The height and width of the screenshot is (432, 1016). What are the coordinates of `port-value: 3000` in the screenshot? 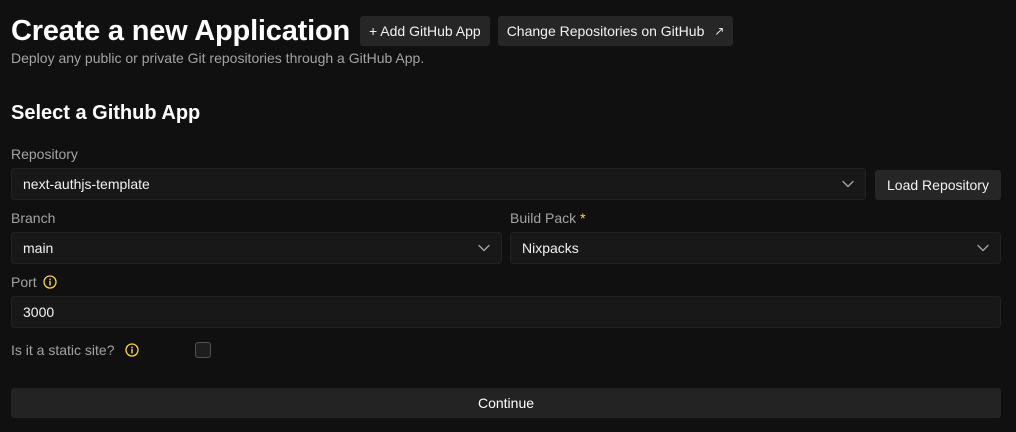 It's located at (39, 312).